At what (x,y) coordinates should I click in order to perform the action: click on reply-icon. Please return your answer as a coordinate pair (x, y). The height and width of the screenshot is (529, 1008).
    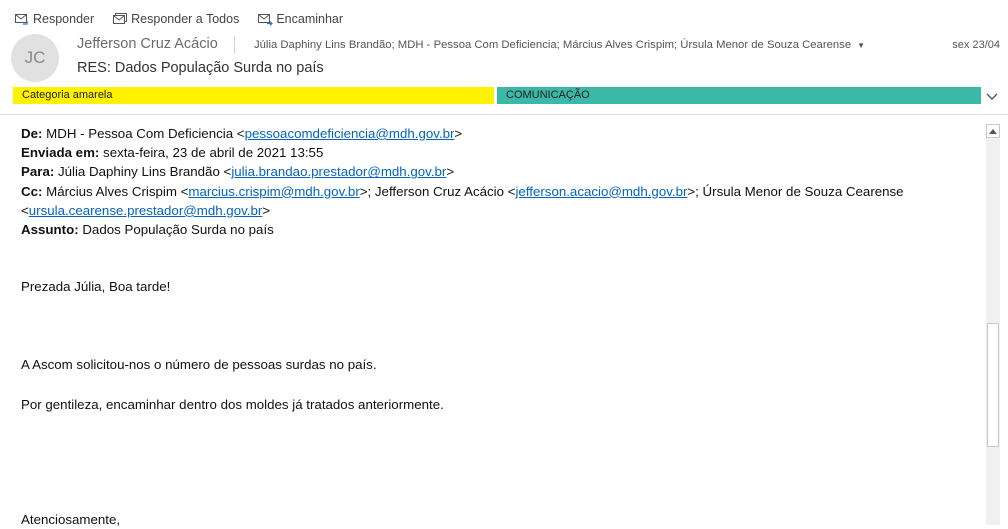
    Looking at the image, I should click on (21, 19).